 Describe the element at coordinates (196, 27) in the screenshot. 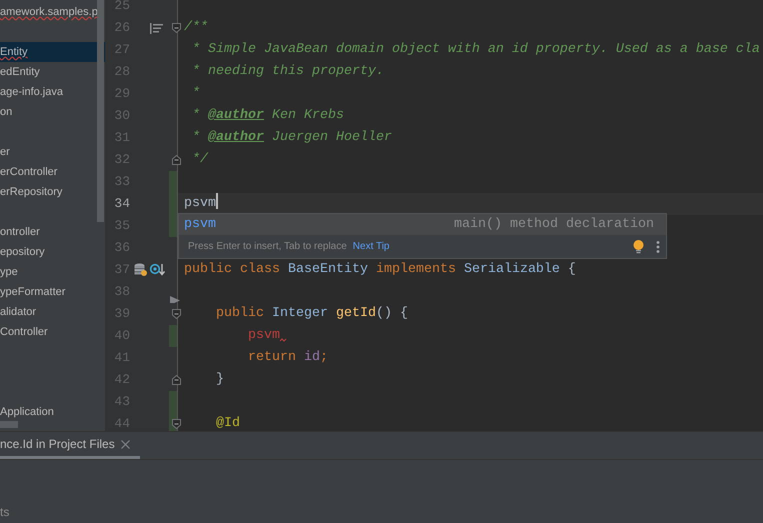

I see `comment-text: /**` at that location.